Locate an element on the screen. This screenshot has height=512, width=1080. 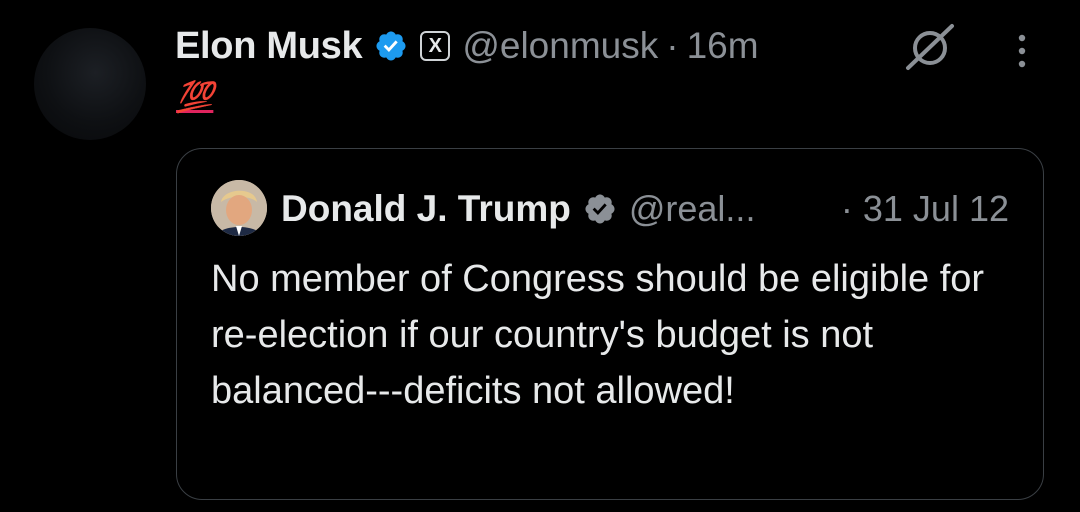
tweet-timestamp: 16m is located at coordinates (723, 46).